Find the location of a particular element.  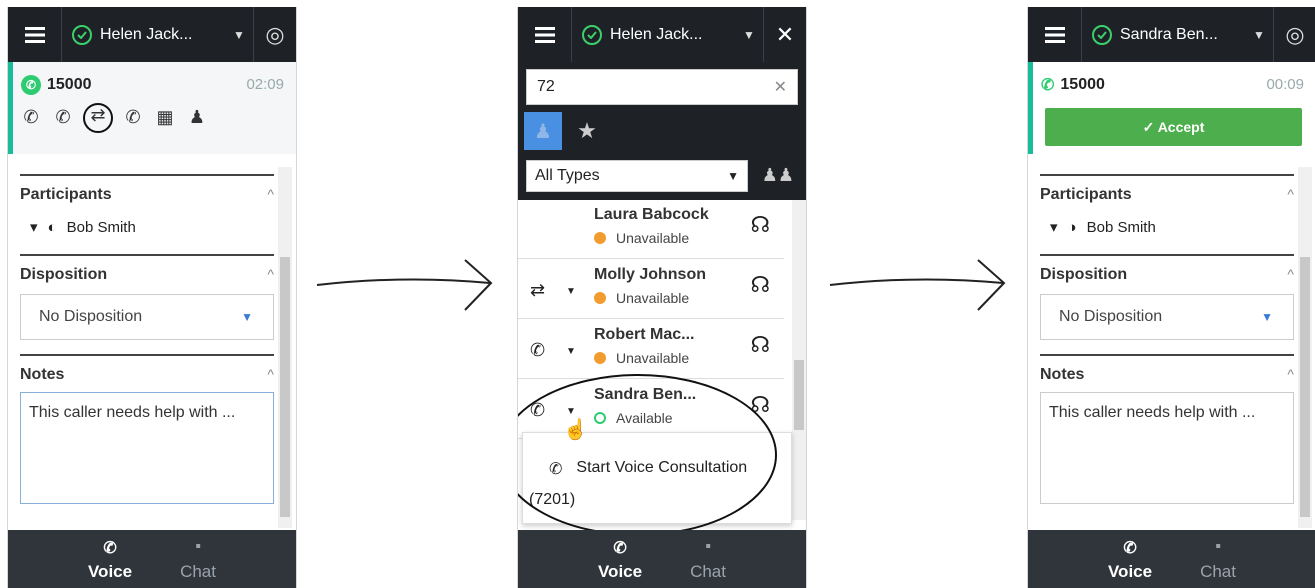

participant-phone-icon: ◐ is located at coordinates (52, 227).